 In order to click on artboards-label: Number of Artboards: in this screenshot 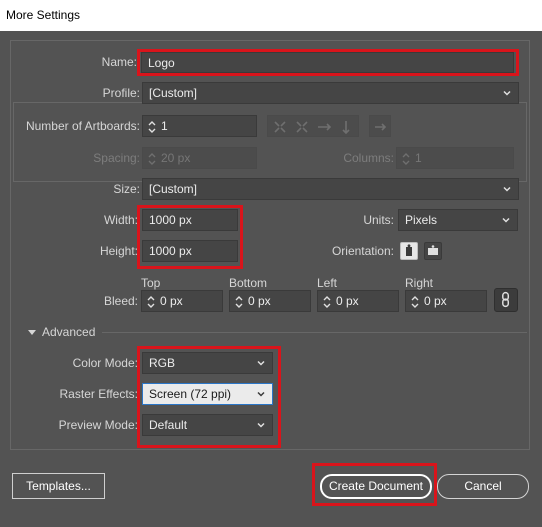, I will do `click(82, 126)`.